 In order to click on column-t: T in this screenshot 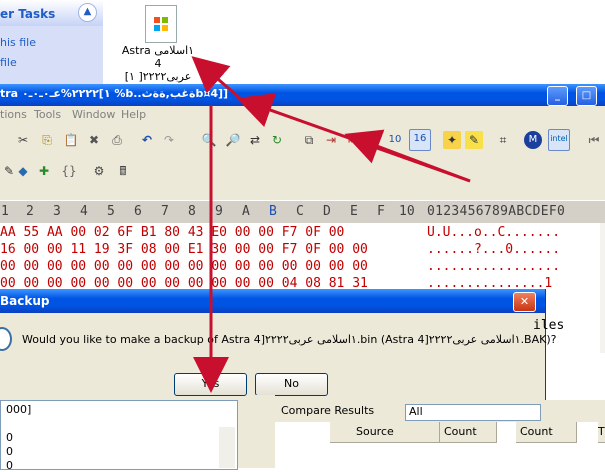, I will do `click(601, 432)`.